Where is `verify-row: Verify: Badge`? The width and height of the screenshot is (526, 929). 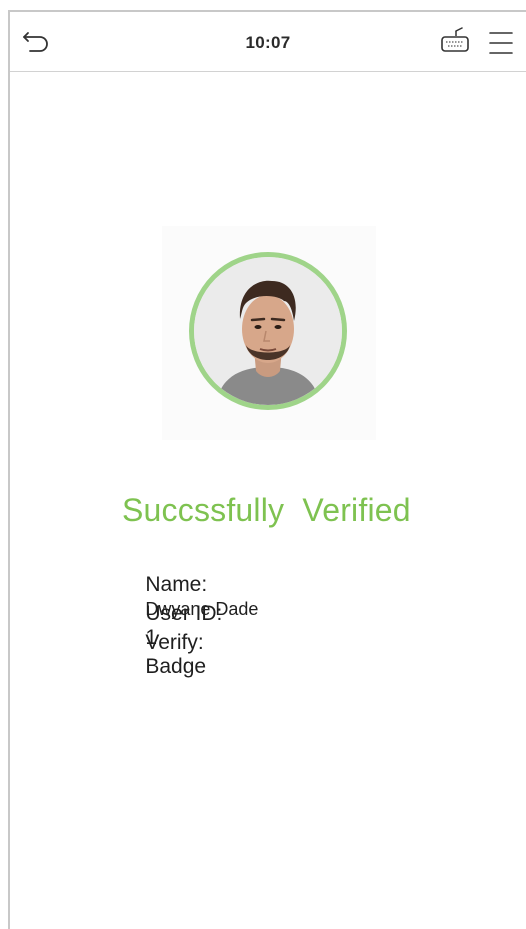 verify-row: Verify: Badge is located at coordinates (164, 655).